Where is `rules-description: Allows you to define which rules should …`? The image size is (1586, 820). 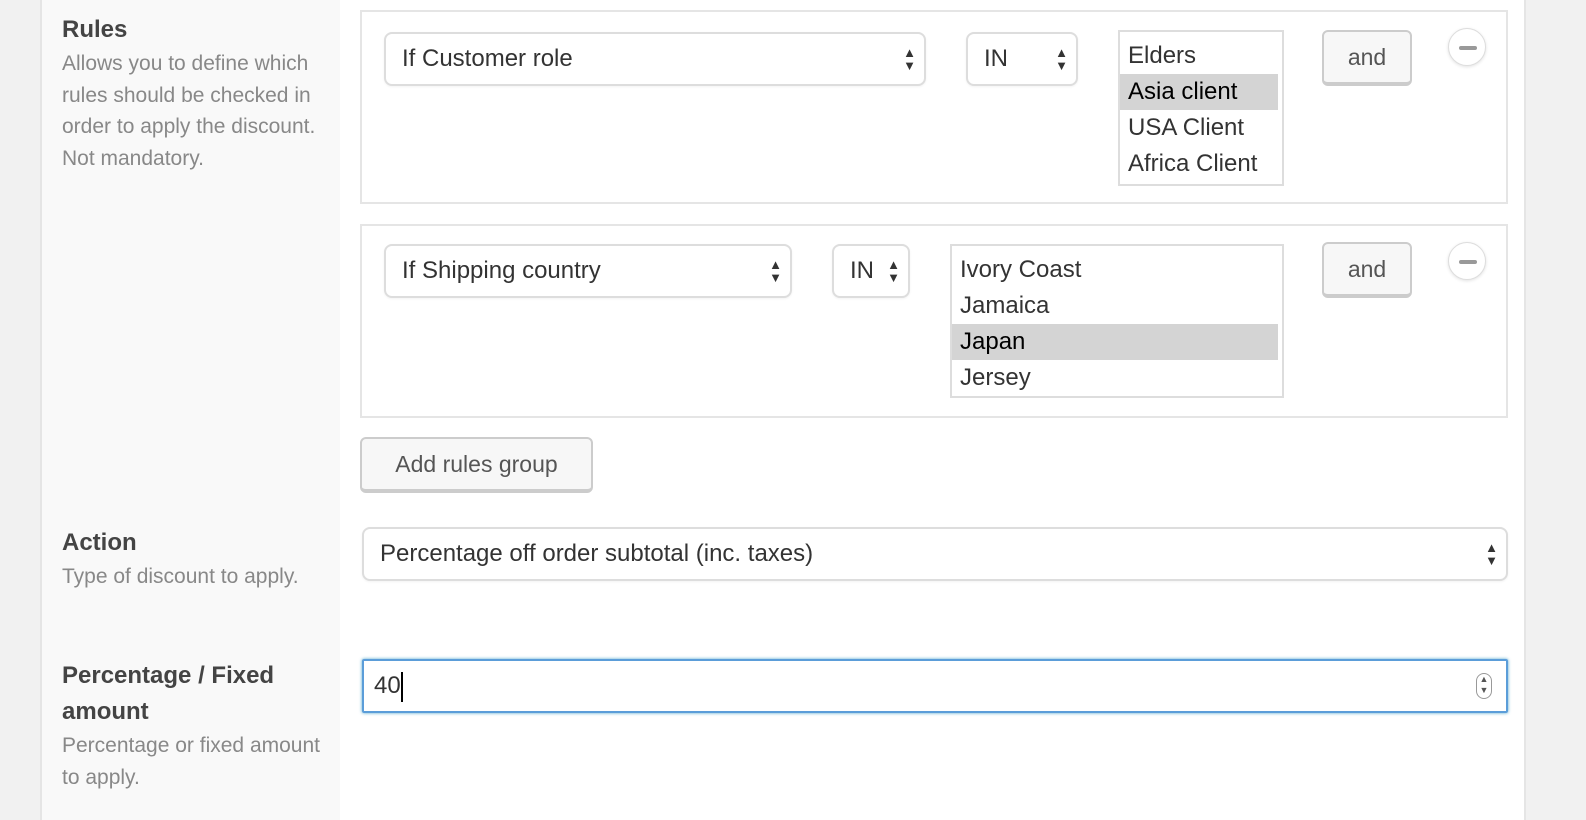
rules-description: Allows you to define which rules should … is located at coordinates (189, 111).